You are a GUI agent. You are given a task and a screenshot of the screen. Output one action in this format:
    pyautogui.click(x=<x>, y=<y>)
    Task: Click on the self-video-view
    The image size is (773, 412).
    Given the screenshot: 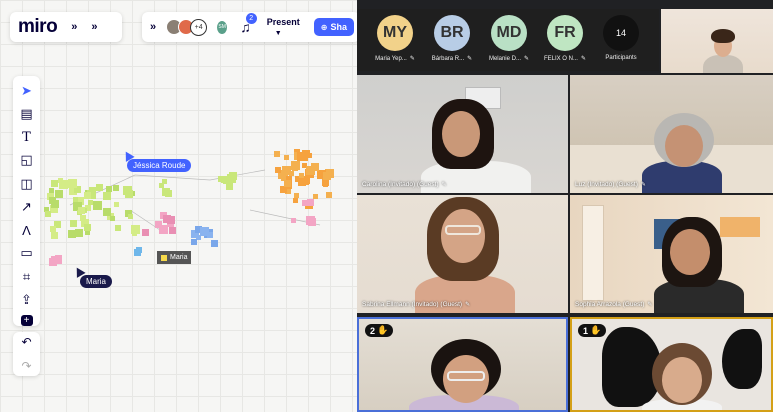 What is the action you would take?
    pyautogui.click(x=717, y=41)
    